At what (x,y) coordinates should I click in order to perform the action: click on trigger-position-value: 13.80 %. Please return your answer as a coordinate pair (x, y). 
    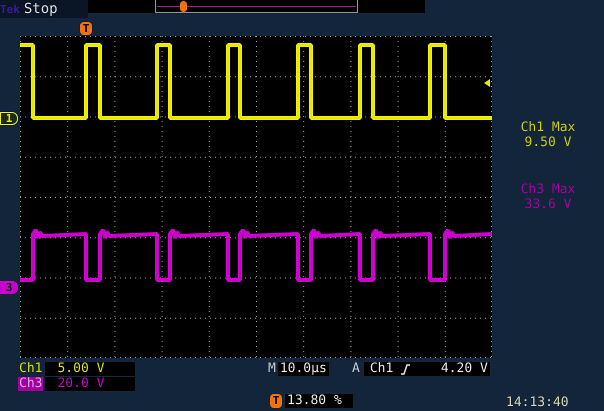
    Looking at the image, I should click on (319, 401).